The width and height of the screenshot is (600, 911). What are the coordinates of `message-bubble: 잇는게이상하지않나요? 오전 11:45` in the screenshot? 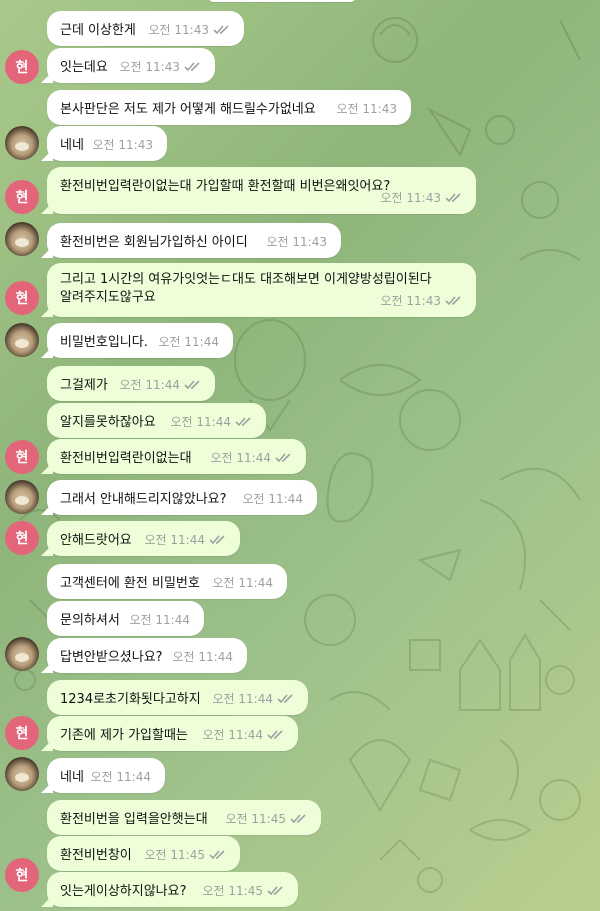 It's located at (169, 889).